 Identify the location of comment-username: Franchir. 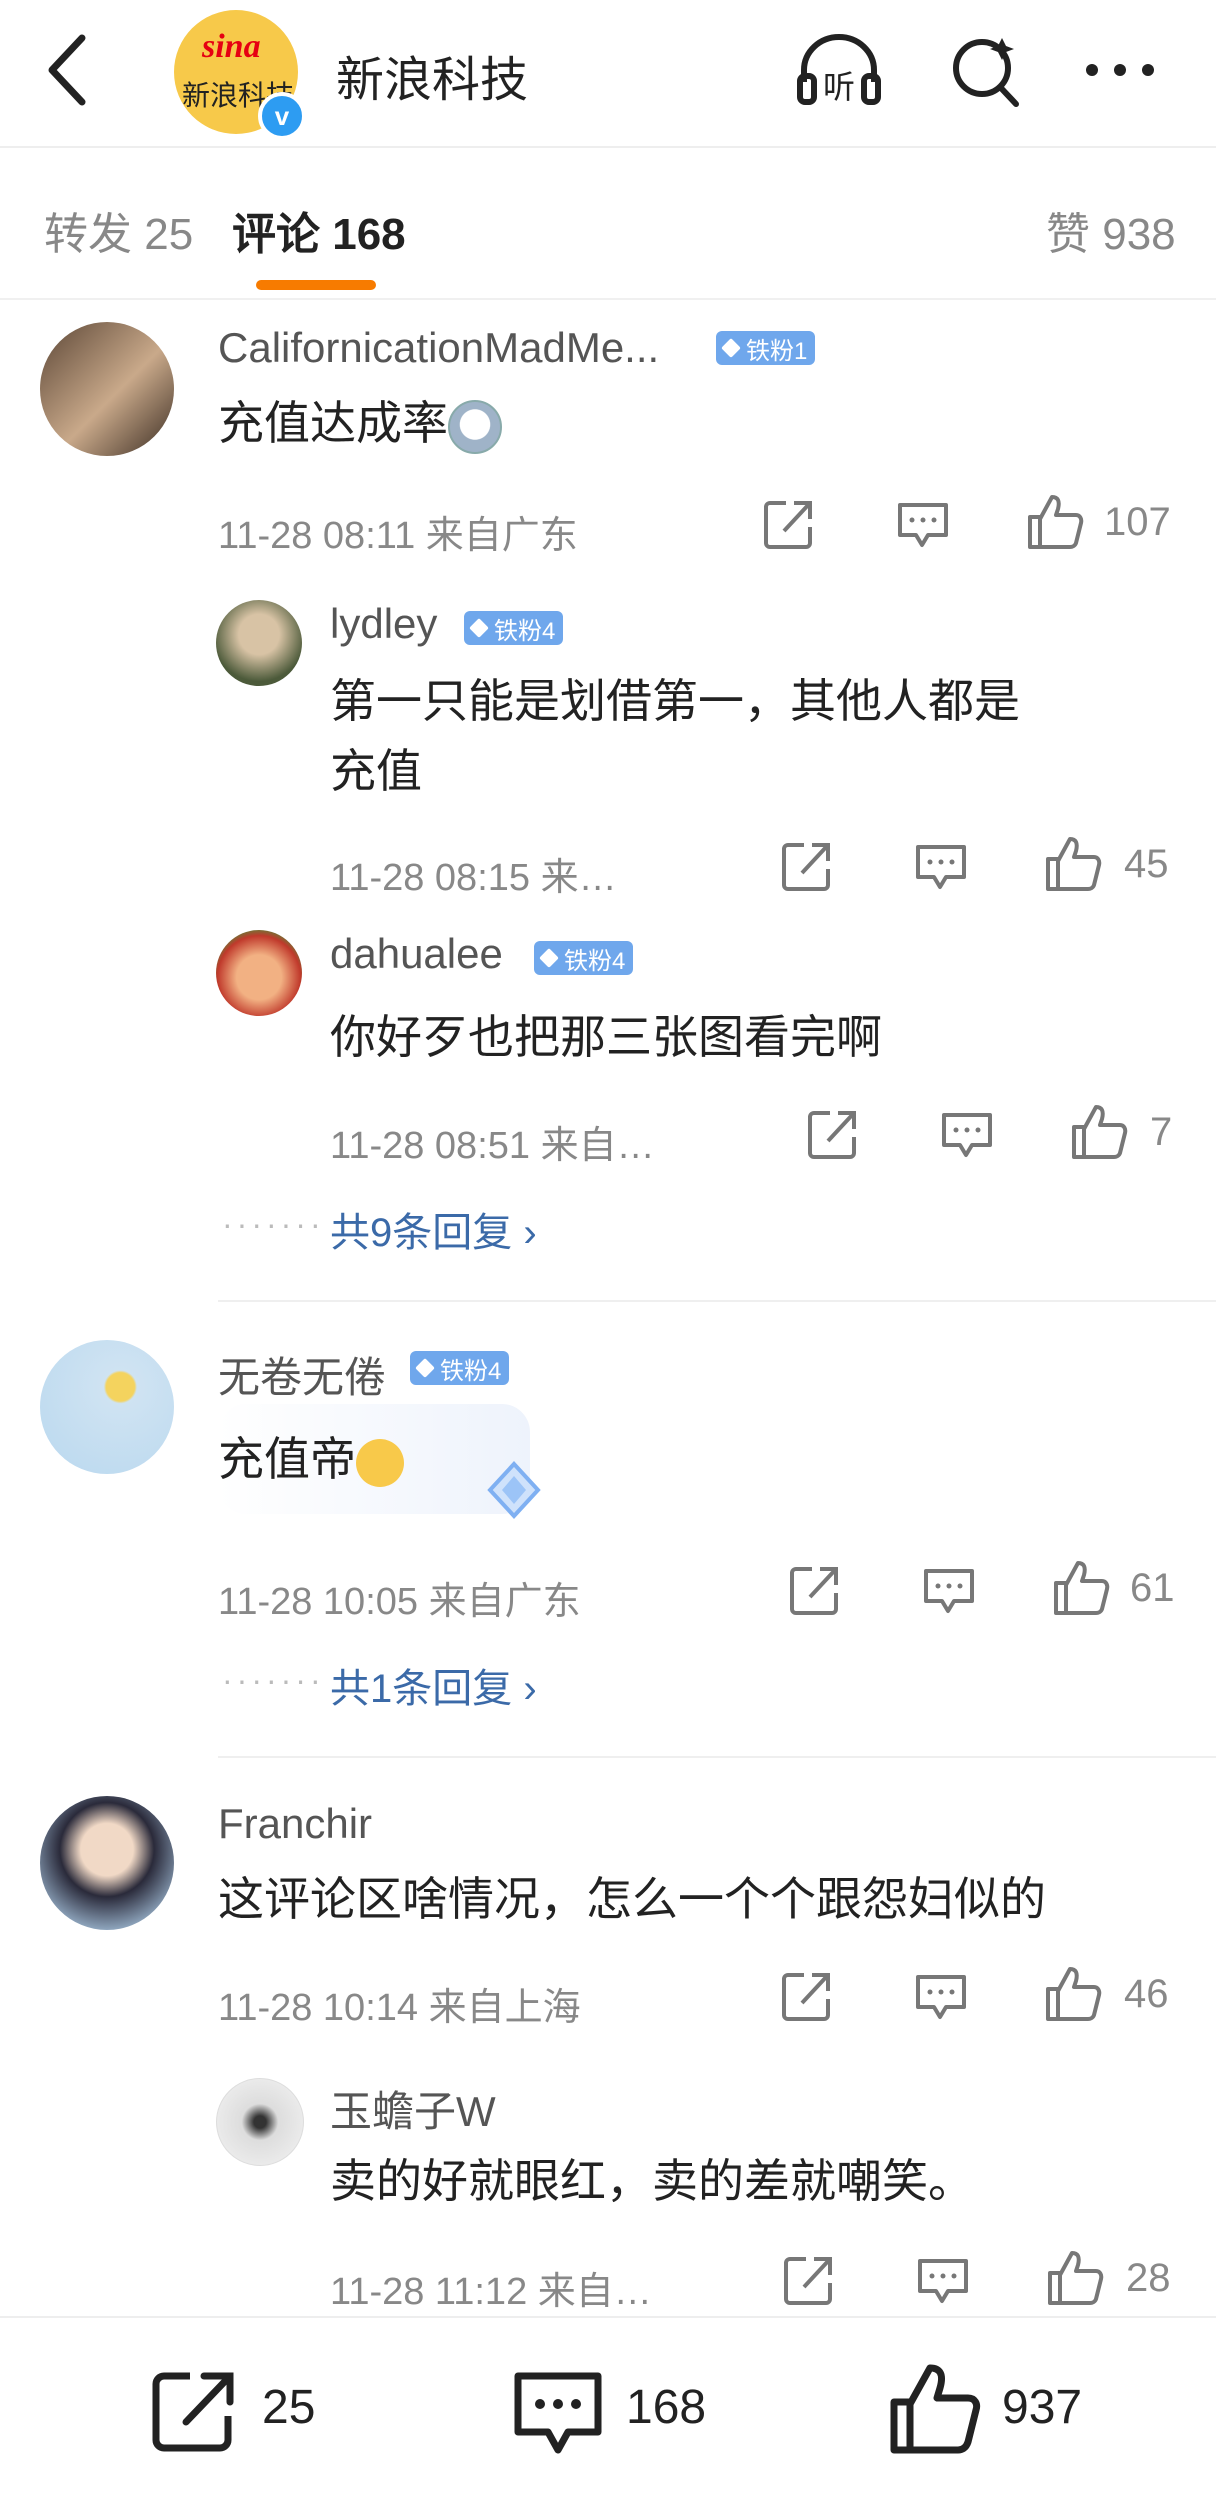
(295, 1824).